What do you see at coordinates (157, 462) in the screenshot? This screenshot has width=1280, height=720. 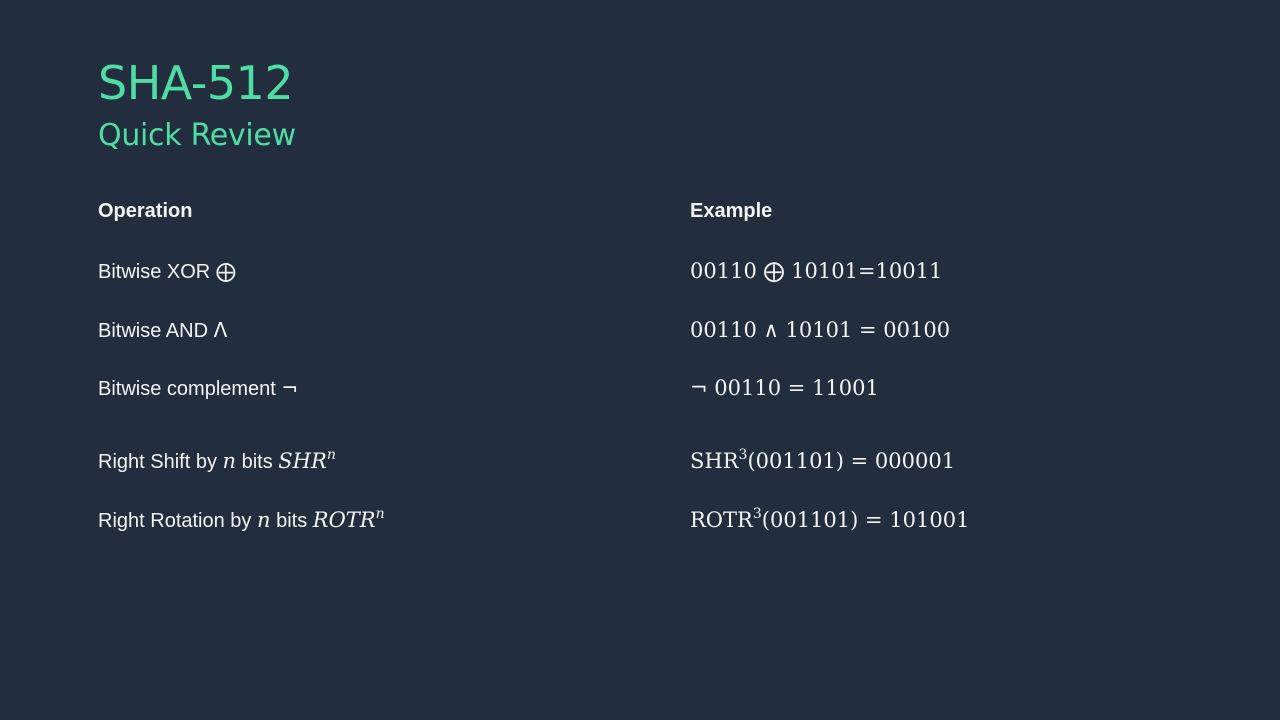 I see `shift-label-pre: Right Shift by` at bounding box center [157, 462].